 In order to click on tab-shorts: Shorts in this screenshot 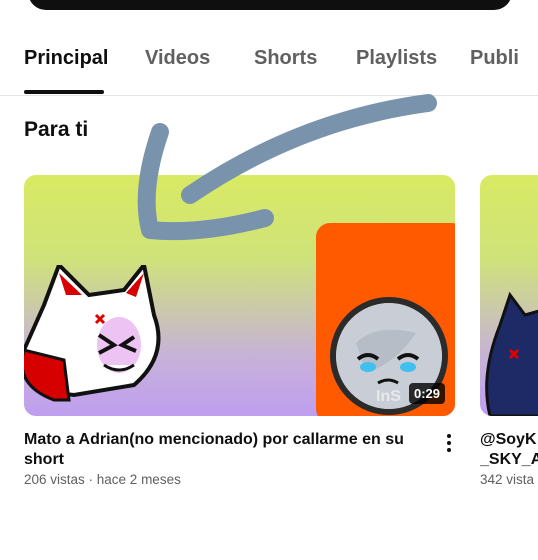, I will do `click(285, 58)`.